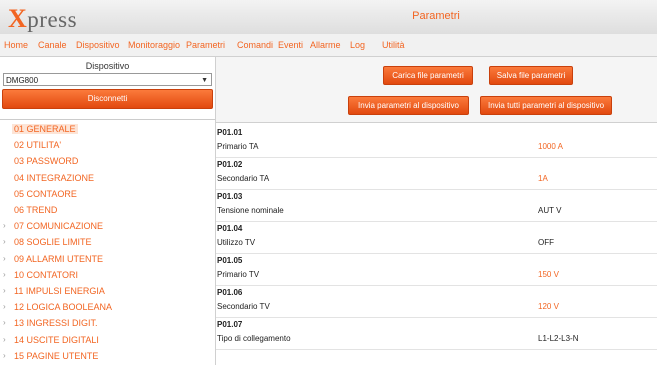 The width and height of the screenshot is (657, 370). I want to click on parameter-name: Primario TV, so click(238, 274).